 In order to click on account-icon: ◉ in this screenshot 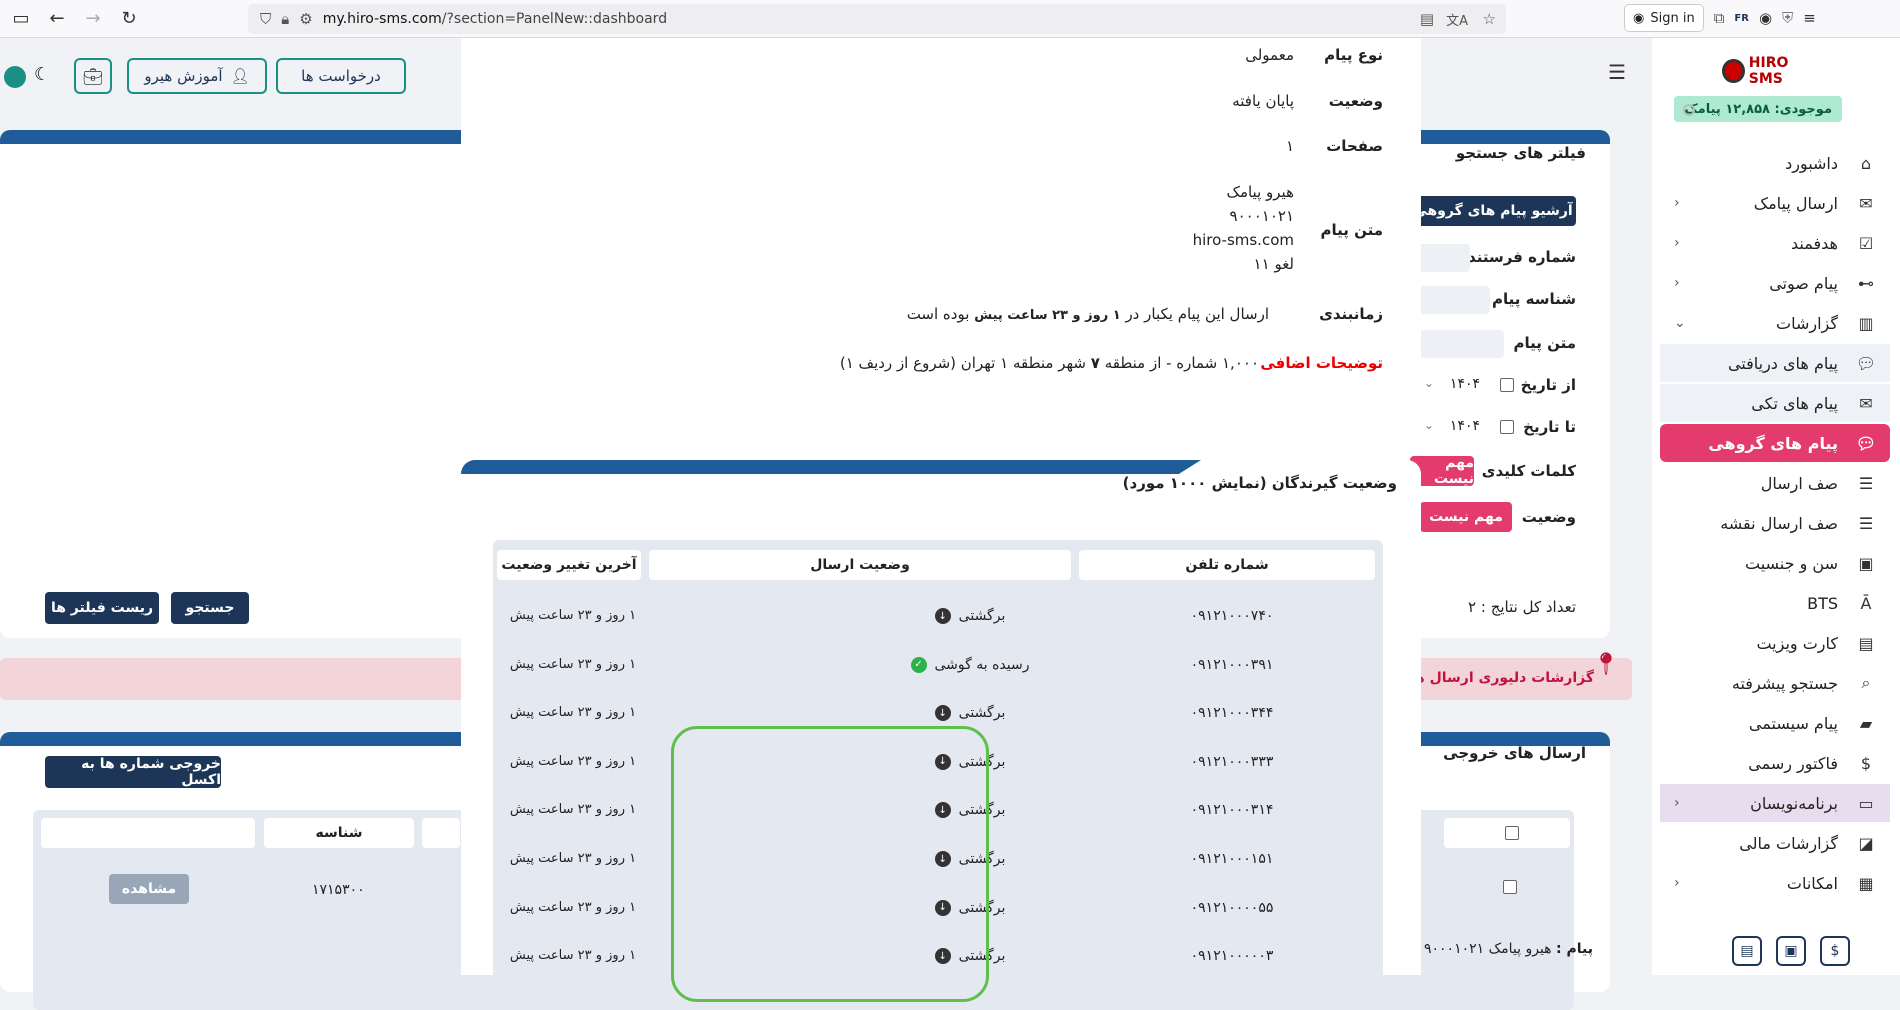, I will do `click(1639, 18)`.